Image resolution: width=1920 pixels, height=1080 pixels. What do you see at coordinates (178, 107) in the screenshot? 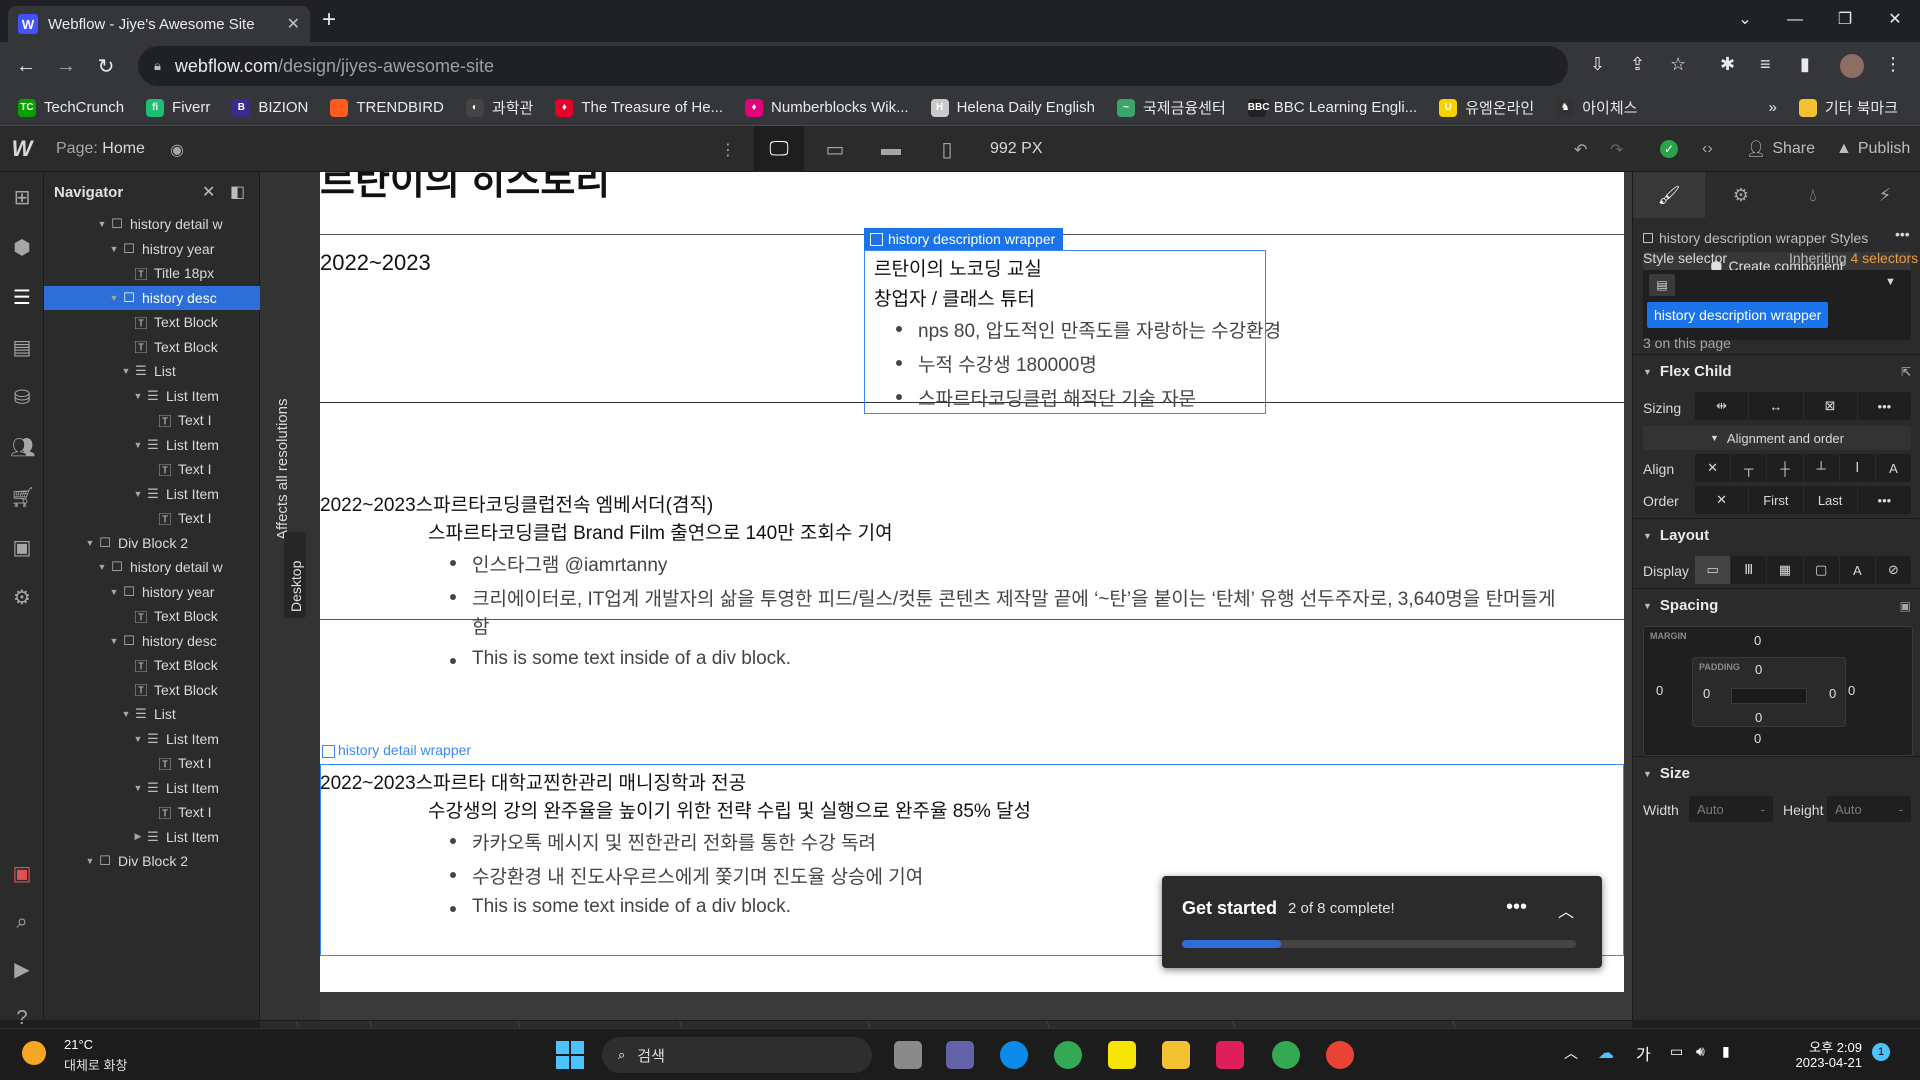
I see `bookmark-item: fi Fiverr` at bounding box center [178, 107].